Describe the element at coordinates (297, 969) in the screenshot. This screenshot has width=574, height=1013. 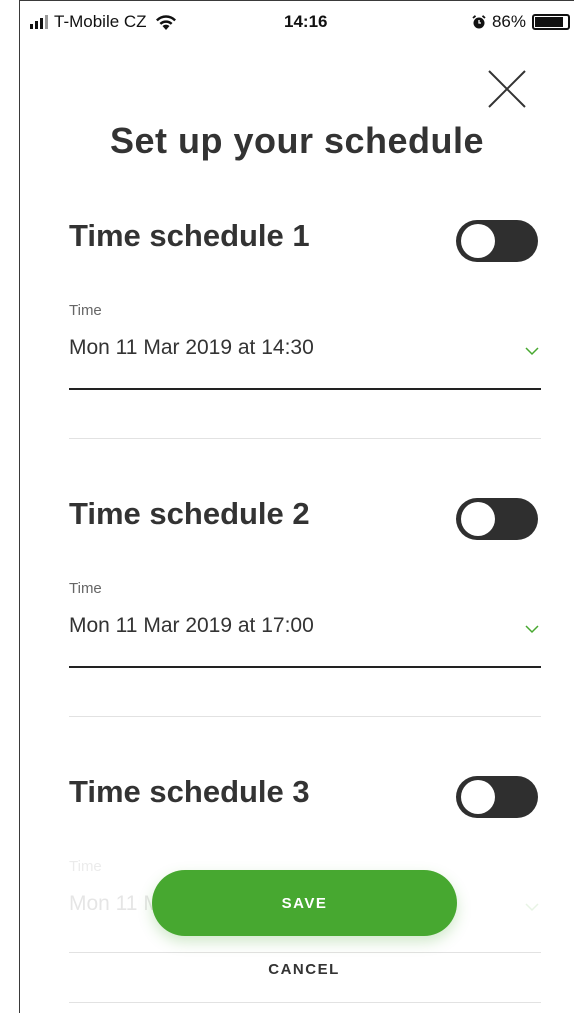
I see `cancel-button: CANCEL` at that location.